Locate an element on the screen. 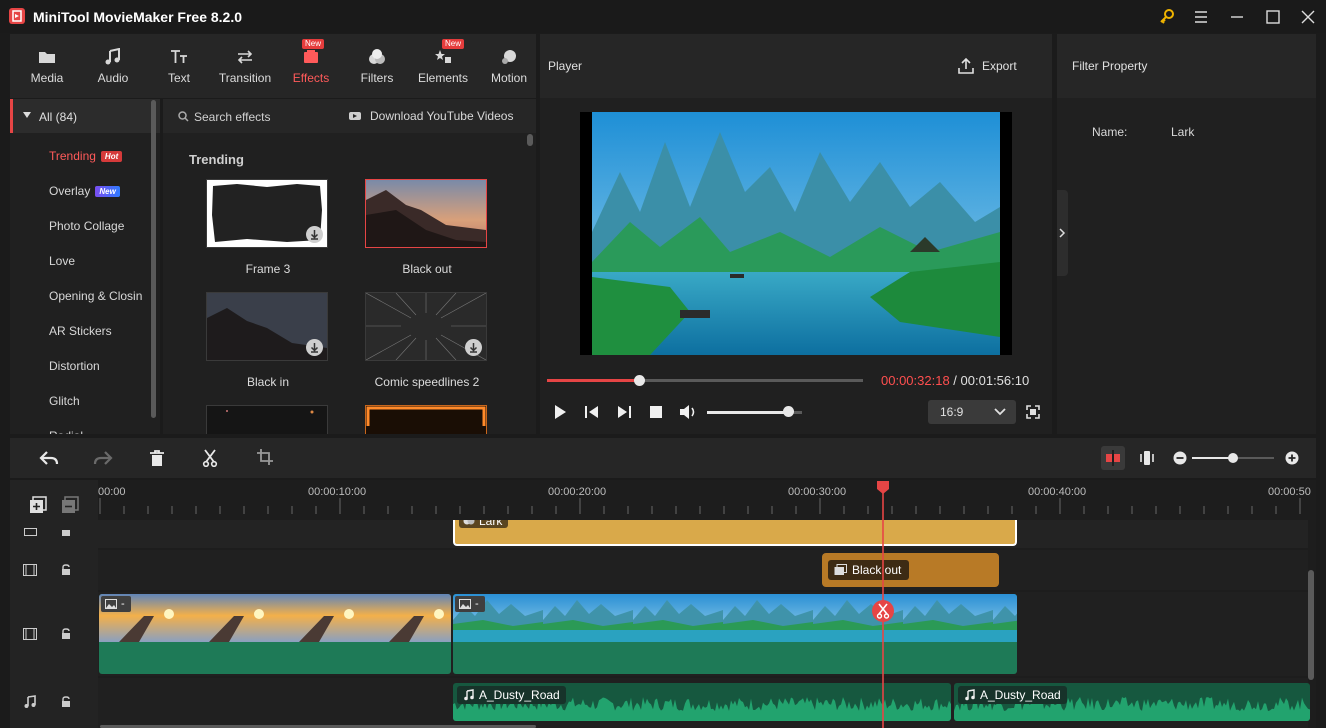 Image resolution: width=1326 pixels, height=728 pixels. category-transition: Transition is located at coordinates (245, 66).